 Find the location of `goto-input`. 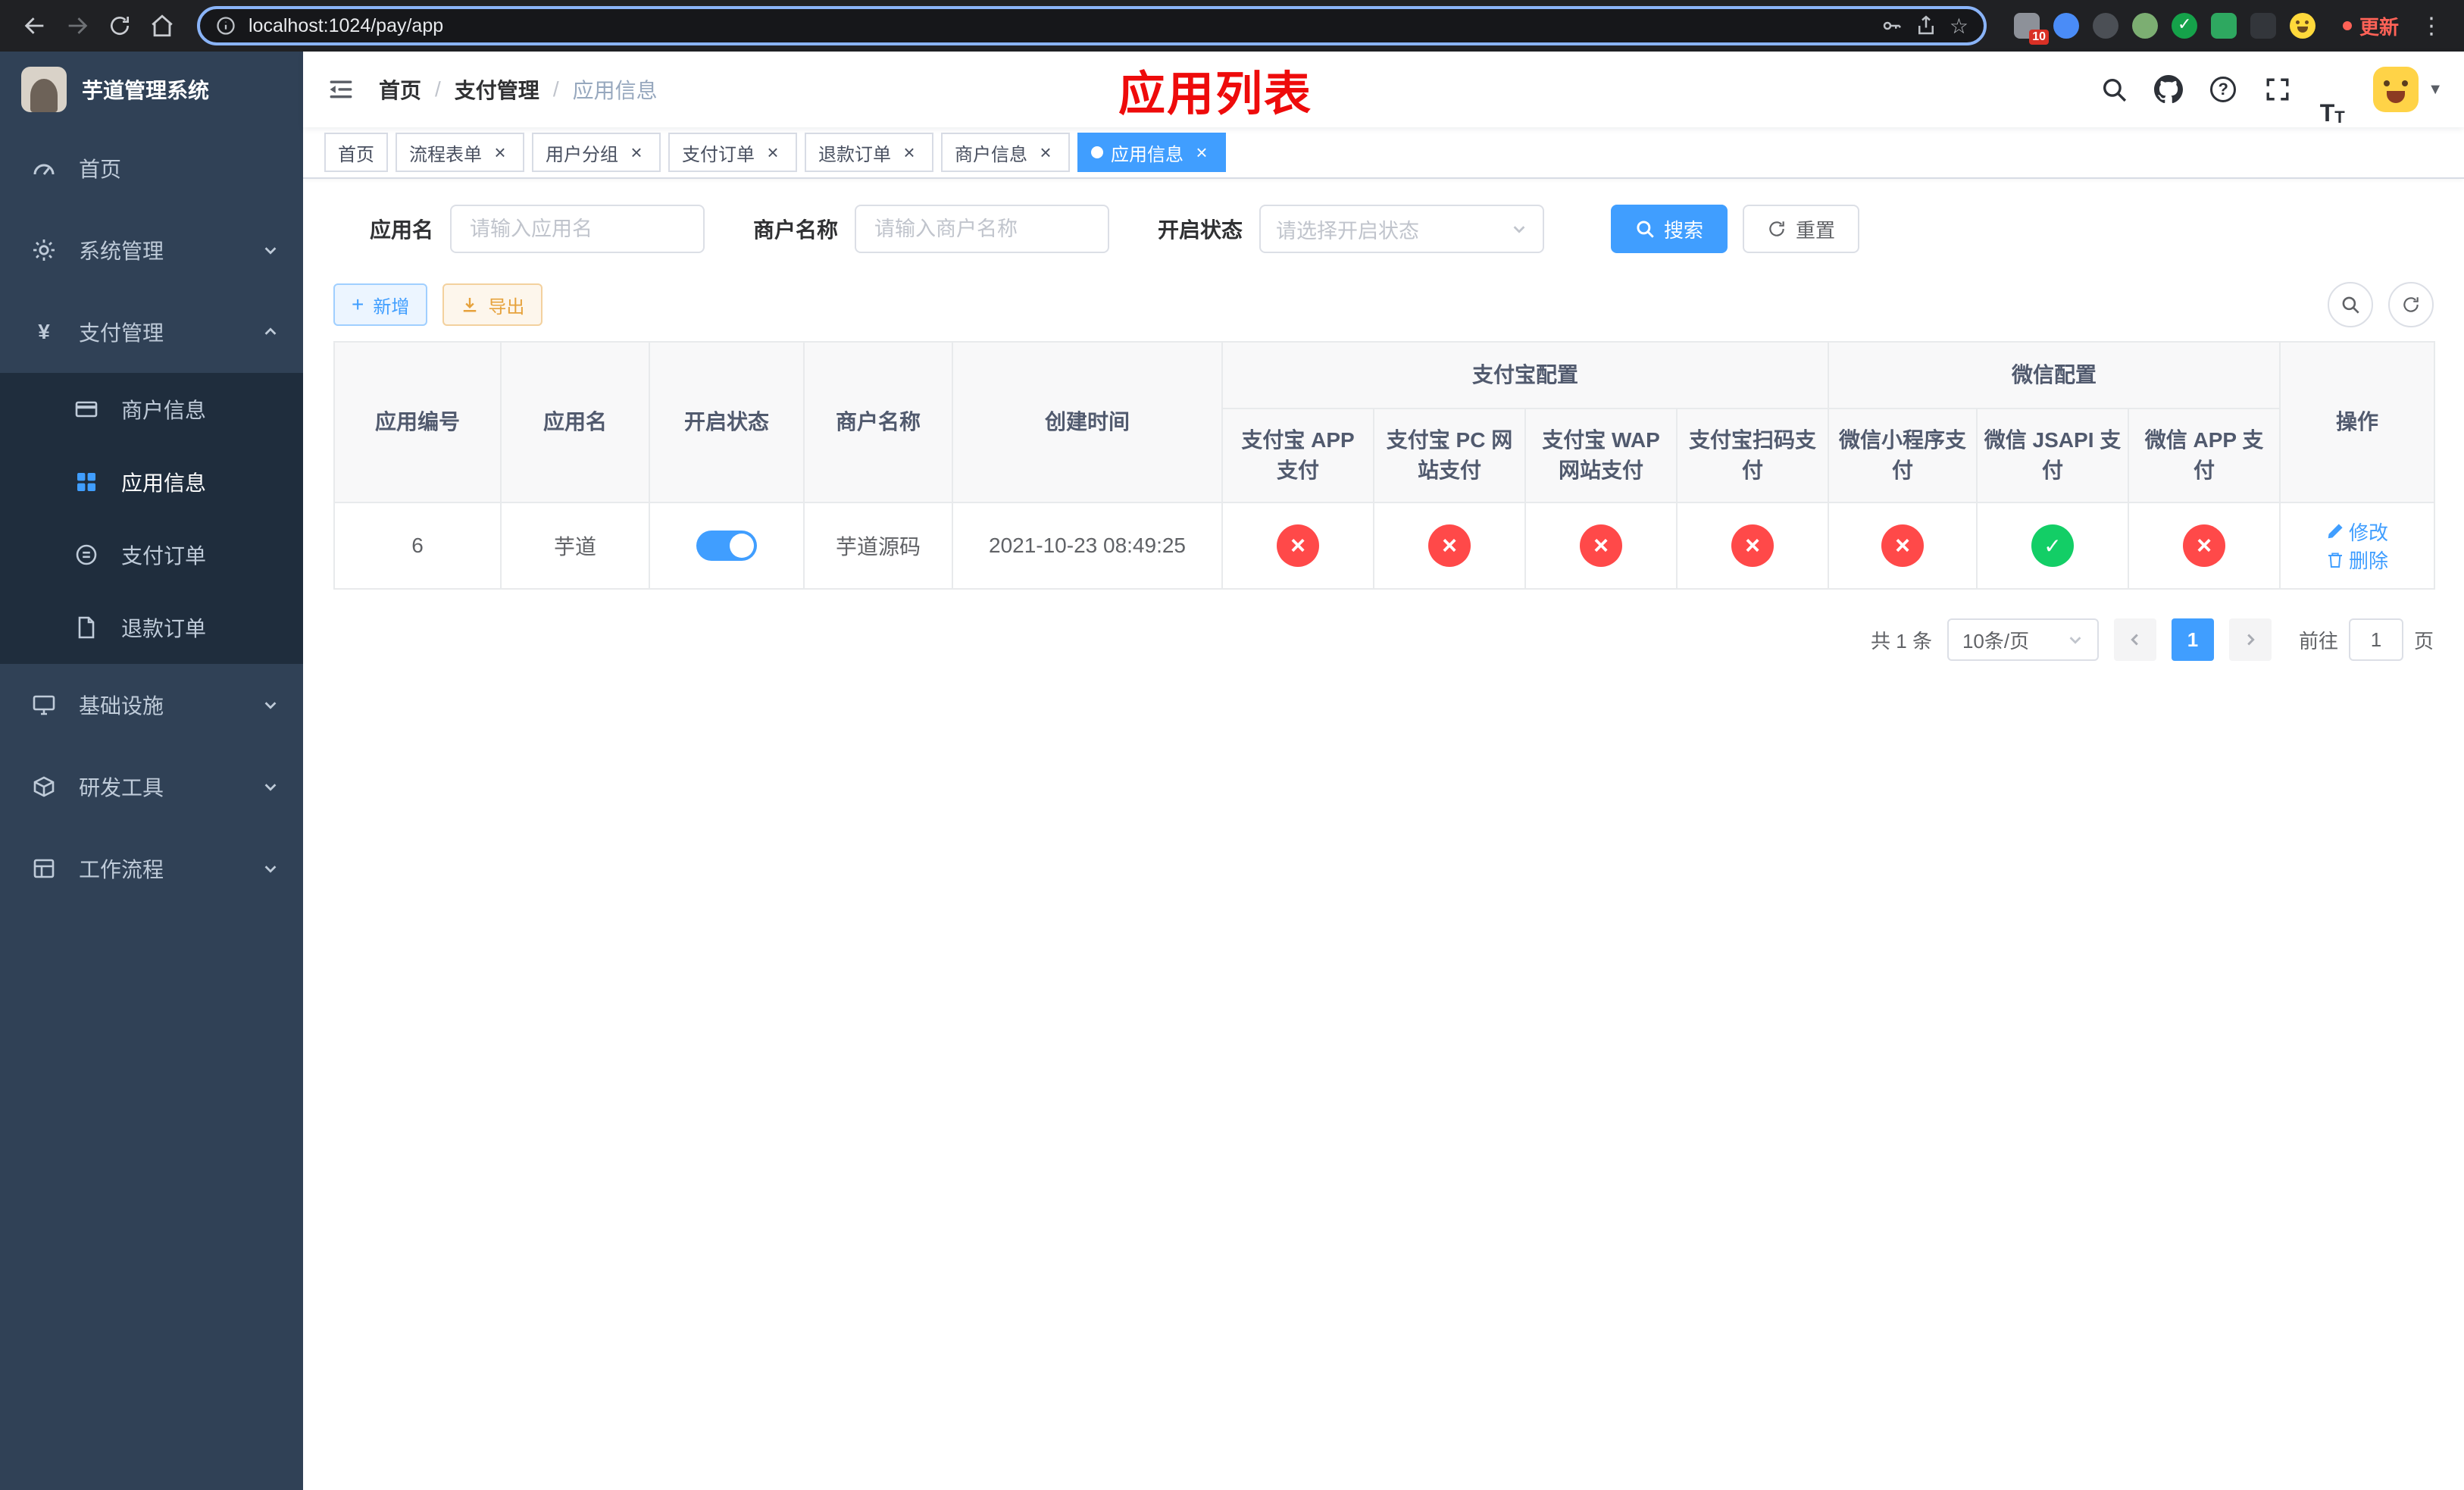

goto-input is located at coordinates (2375, 639).